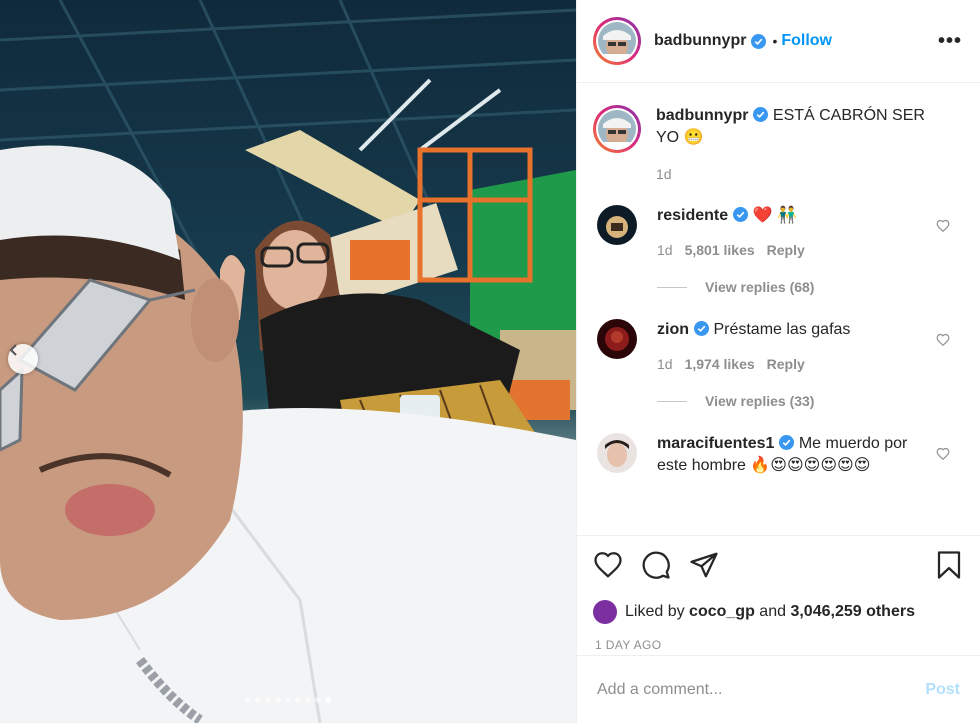 The width and height of the screenshot is (980, 723). I want to click on view-replies-label: View replies (68), so click(760, 287).